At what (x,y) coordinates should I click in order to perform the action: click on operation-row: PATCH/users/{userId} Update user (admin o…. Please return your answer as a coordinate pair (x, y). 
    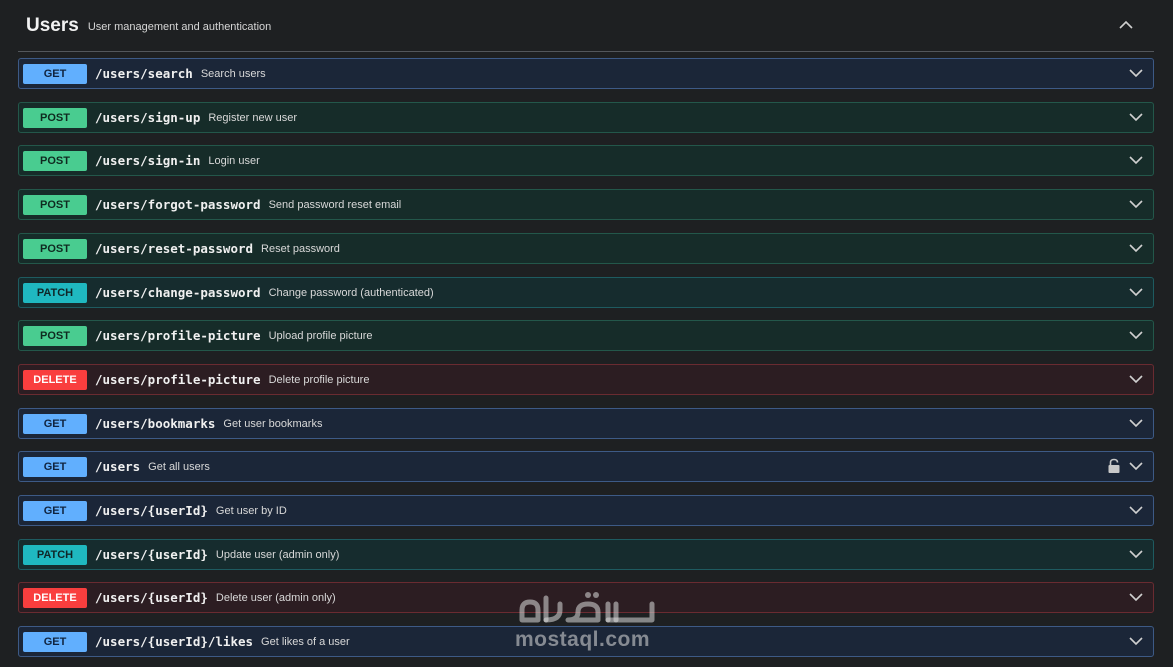
    Looking at the image, I should click on (586, 554).